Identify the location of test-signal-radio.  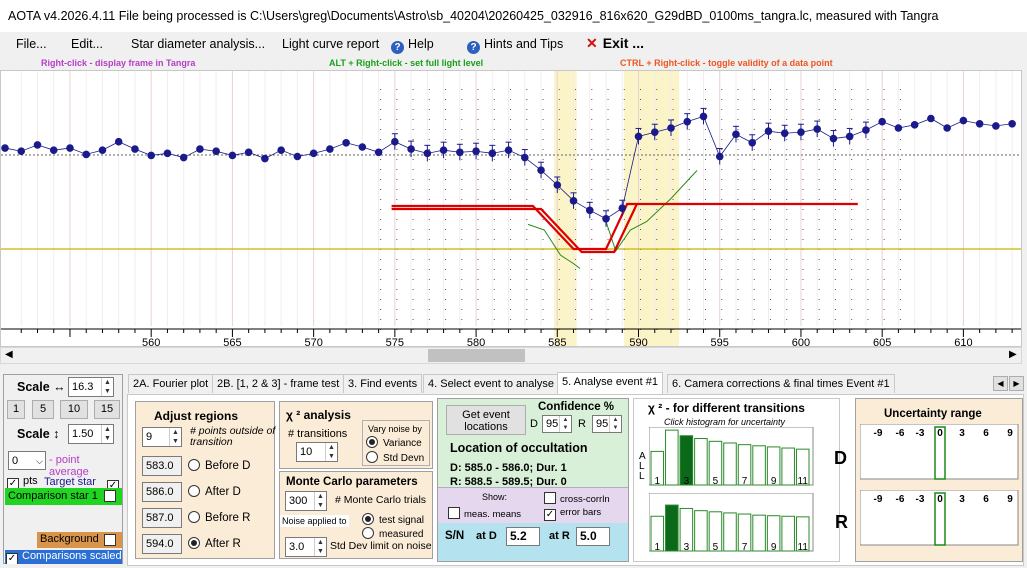
(368, 519).